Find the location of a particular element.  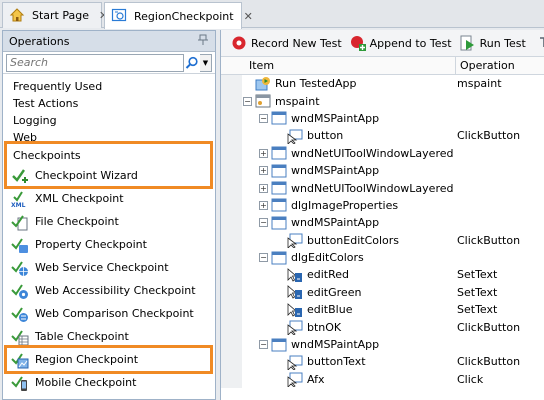

tree-row: button ClickButton is located at coordinates (382, 136).